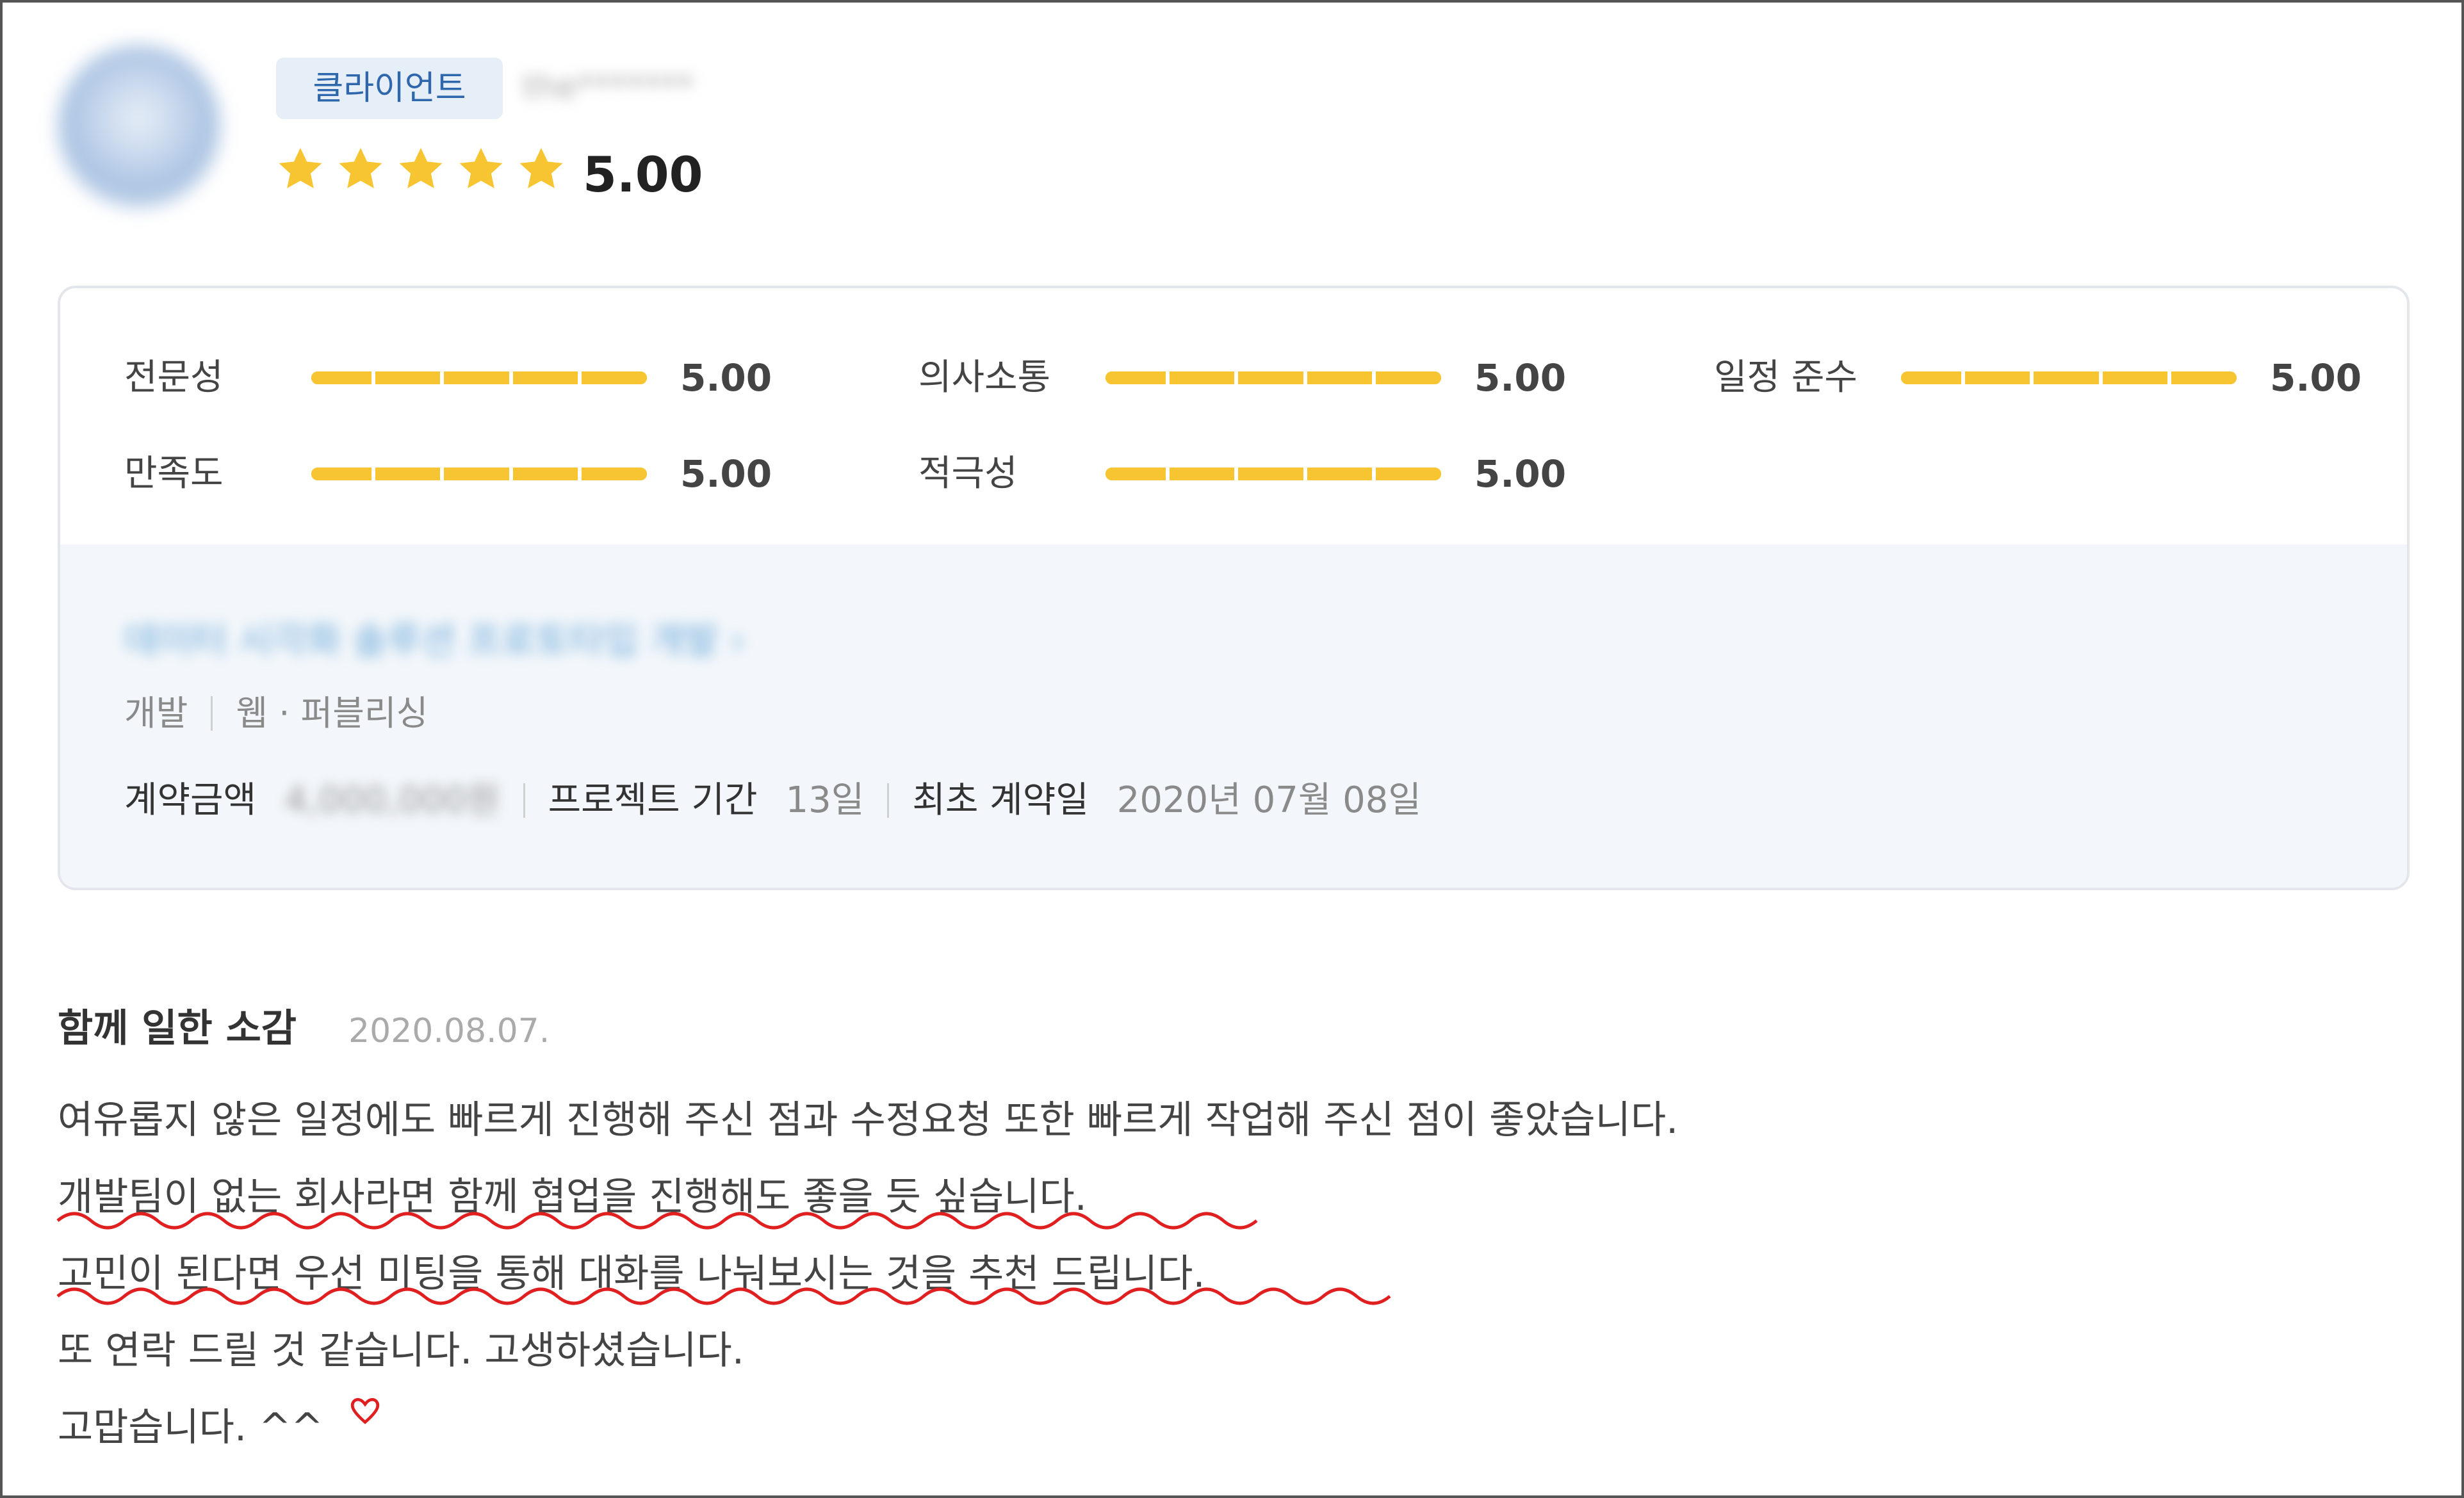 The height and width of the screenshot is (1498, 2464). I want to click on heart-icon, so click(365, 1410).